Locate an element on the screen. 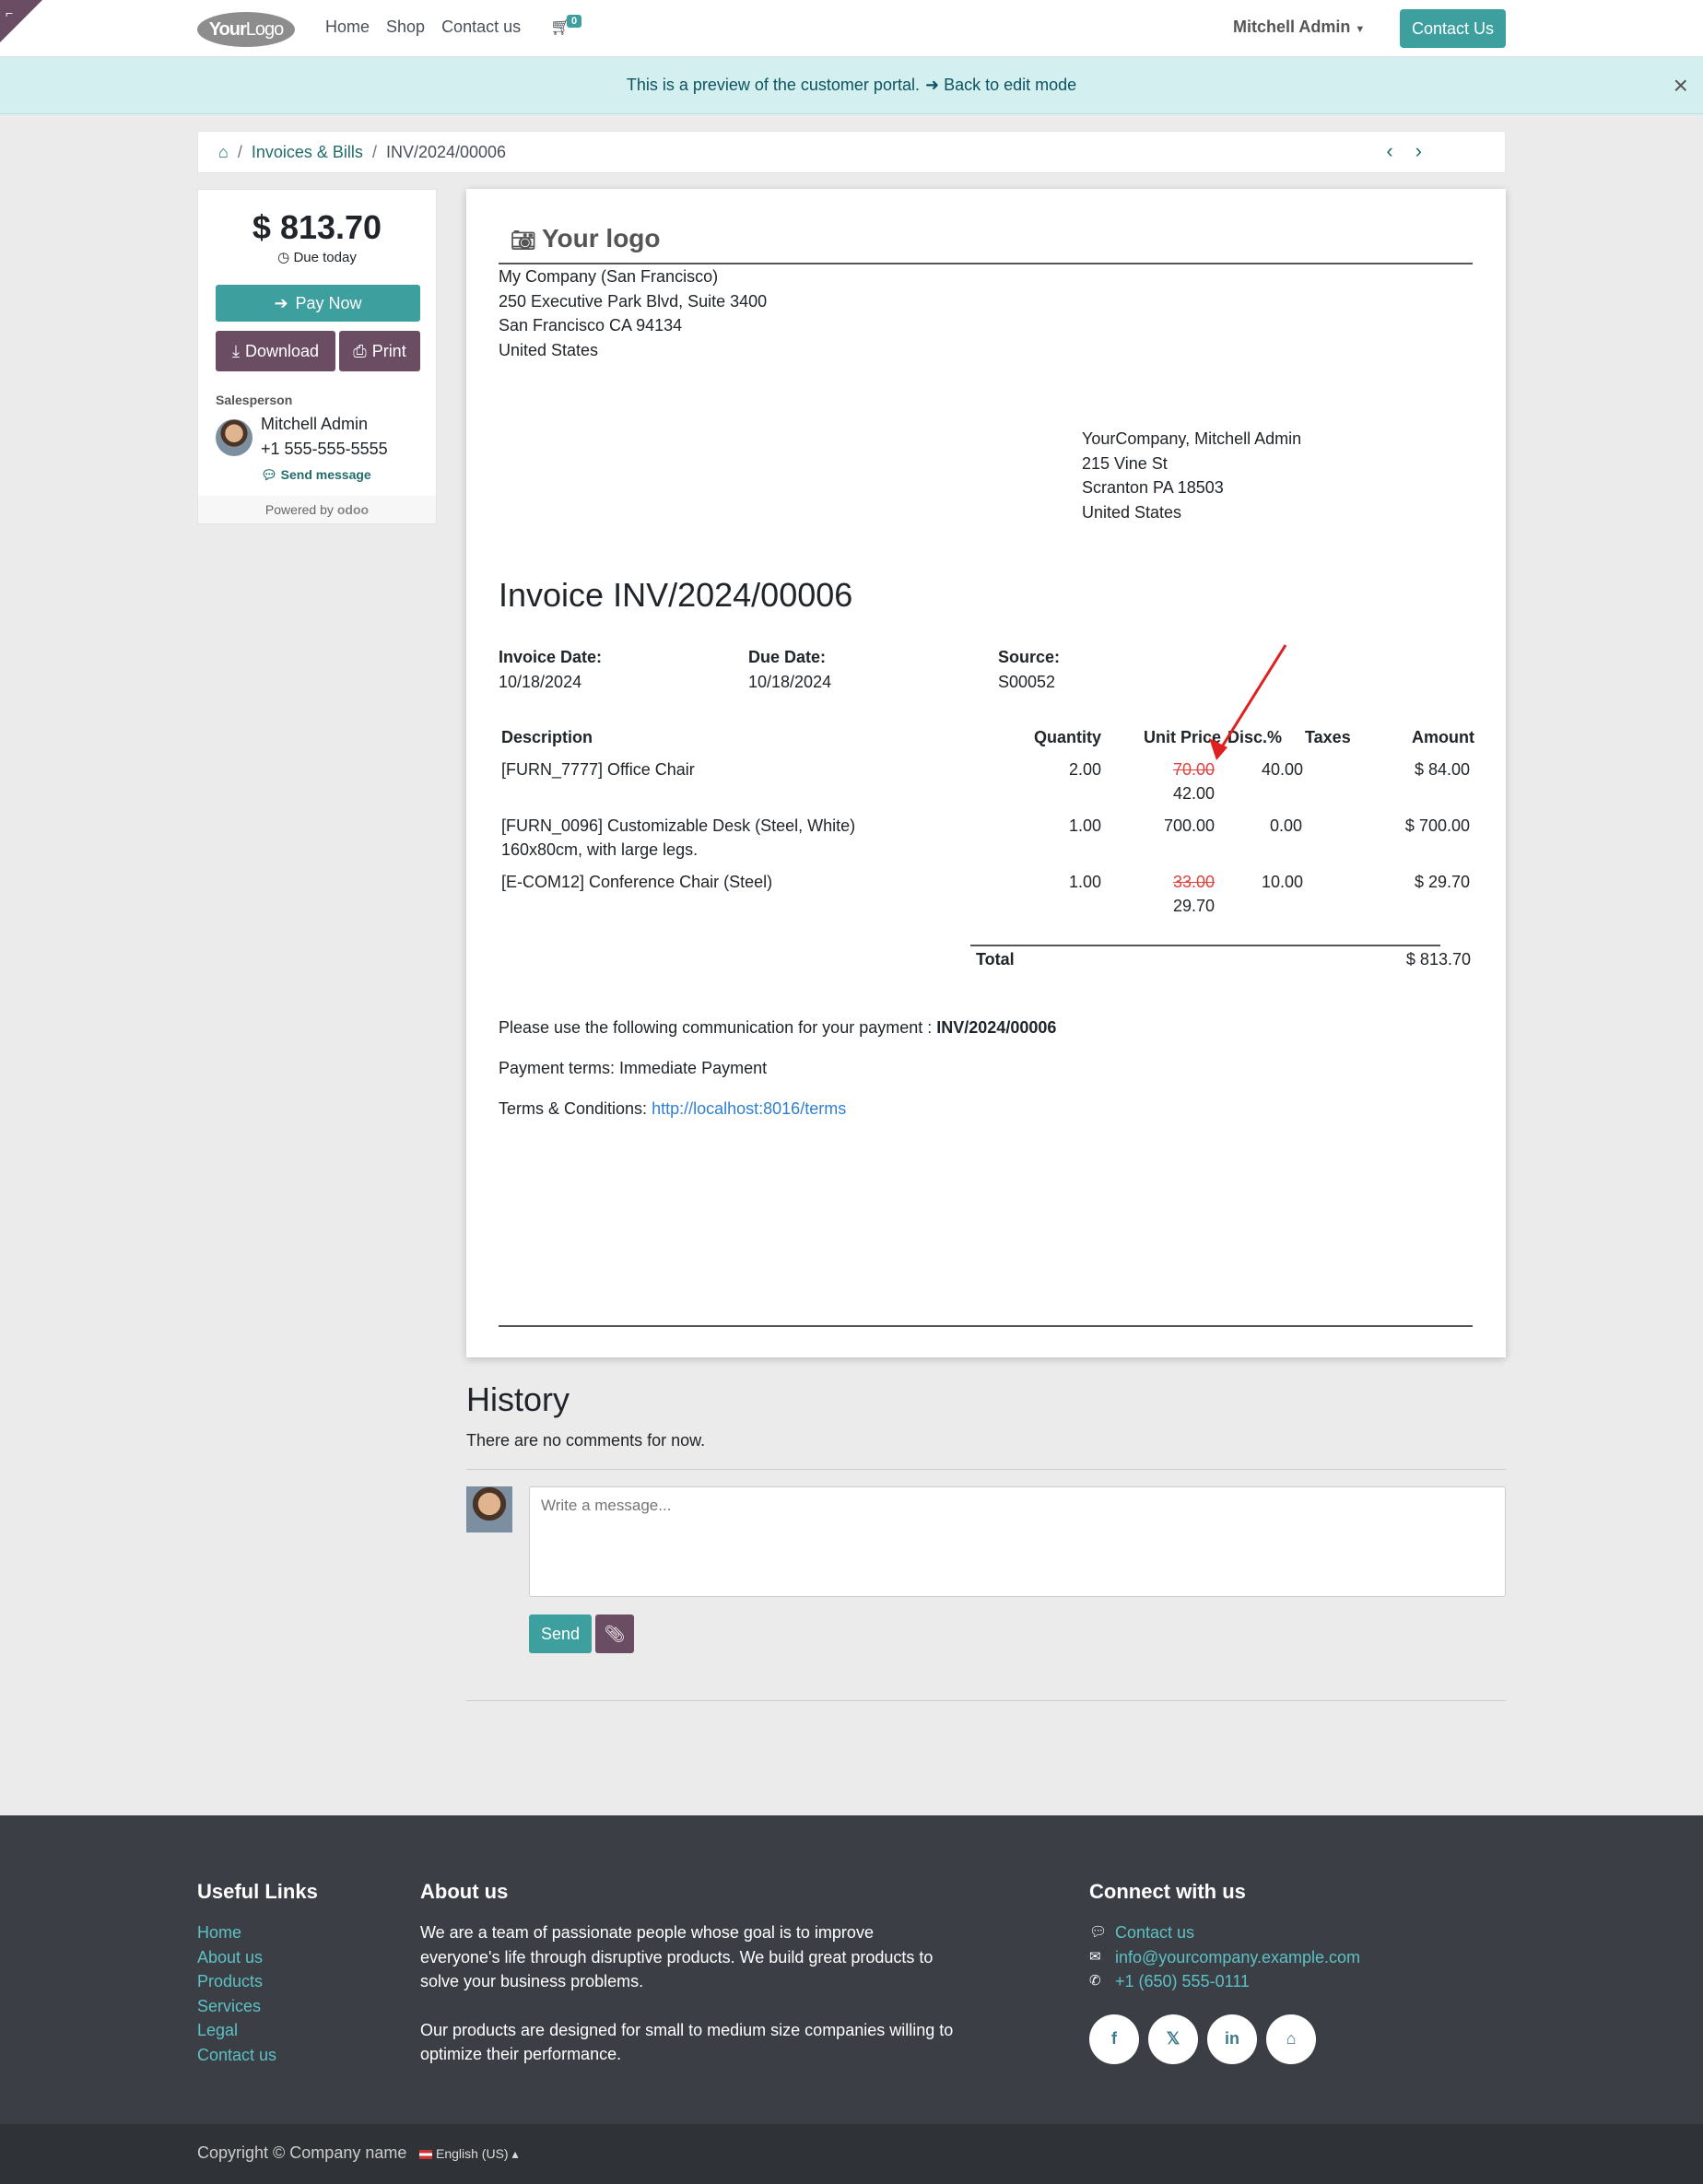 The image size is (1703, 2184). footer-email-link: info@yourcompany.example.com is located at coordinates (1237, 1957).